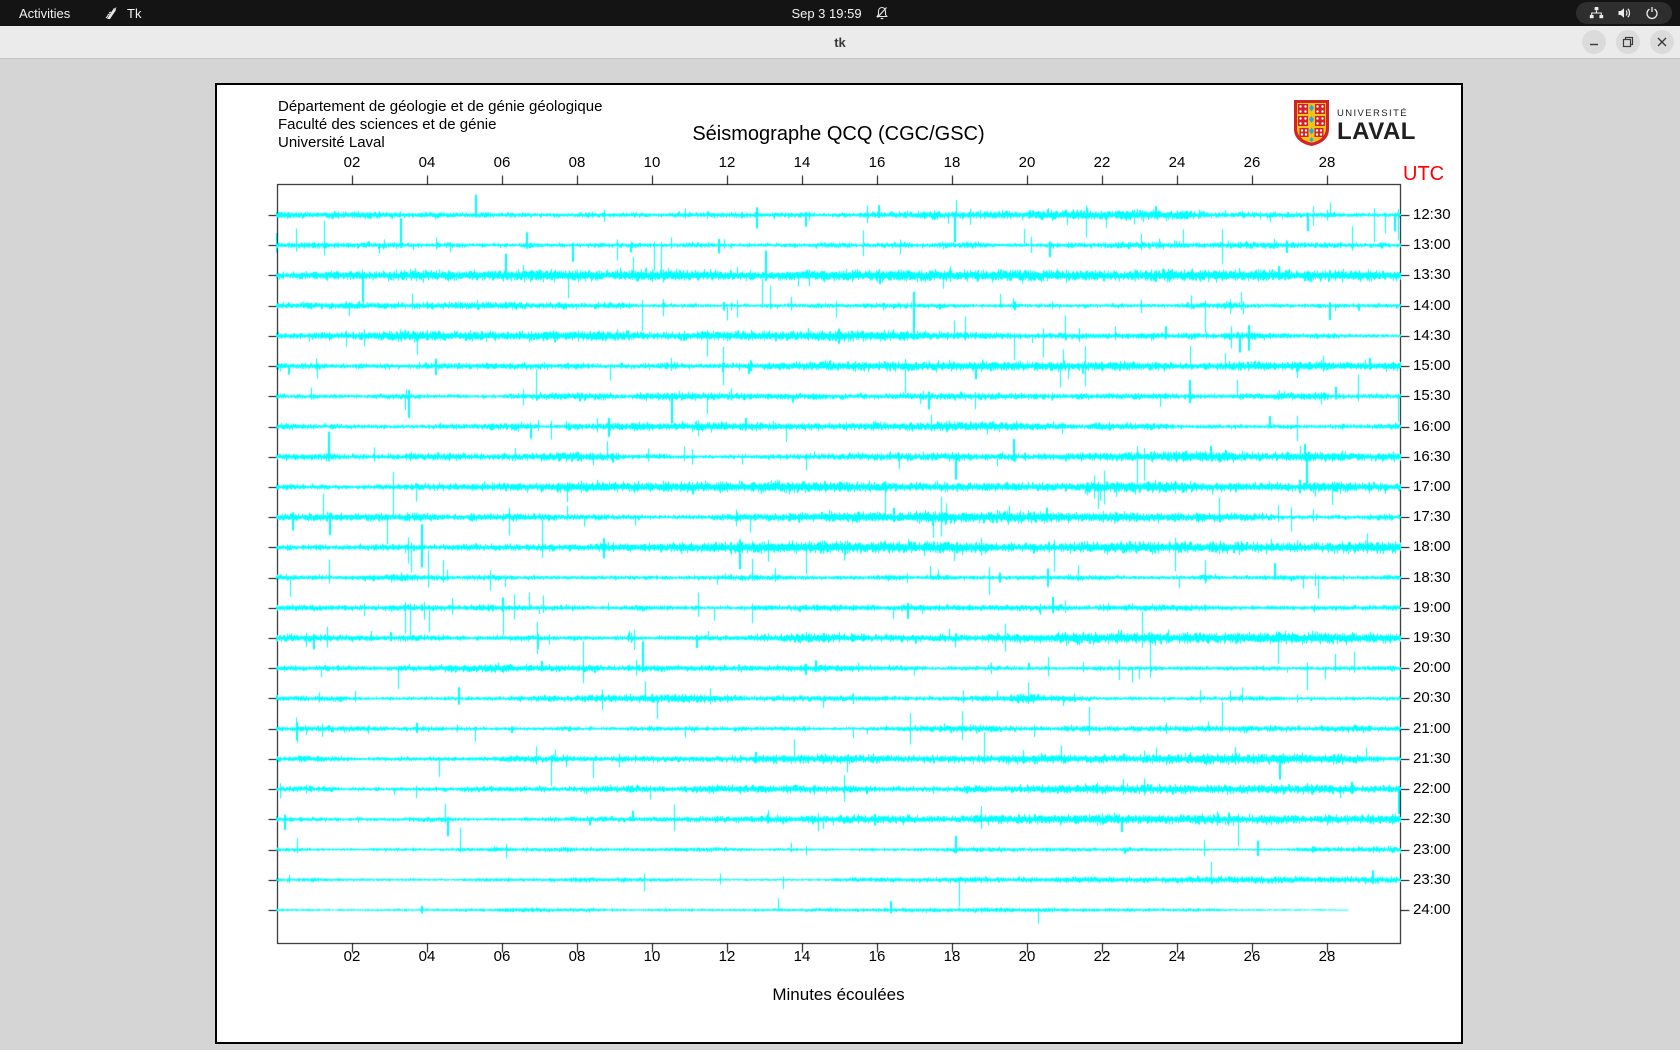 The width and height of the screenshot is (1680, 1050). Describe the element at coordinates (1652, 13) in the screenshot. I see `power-icon` at that location.